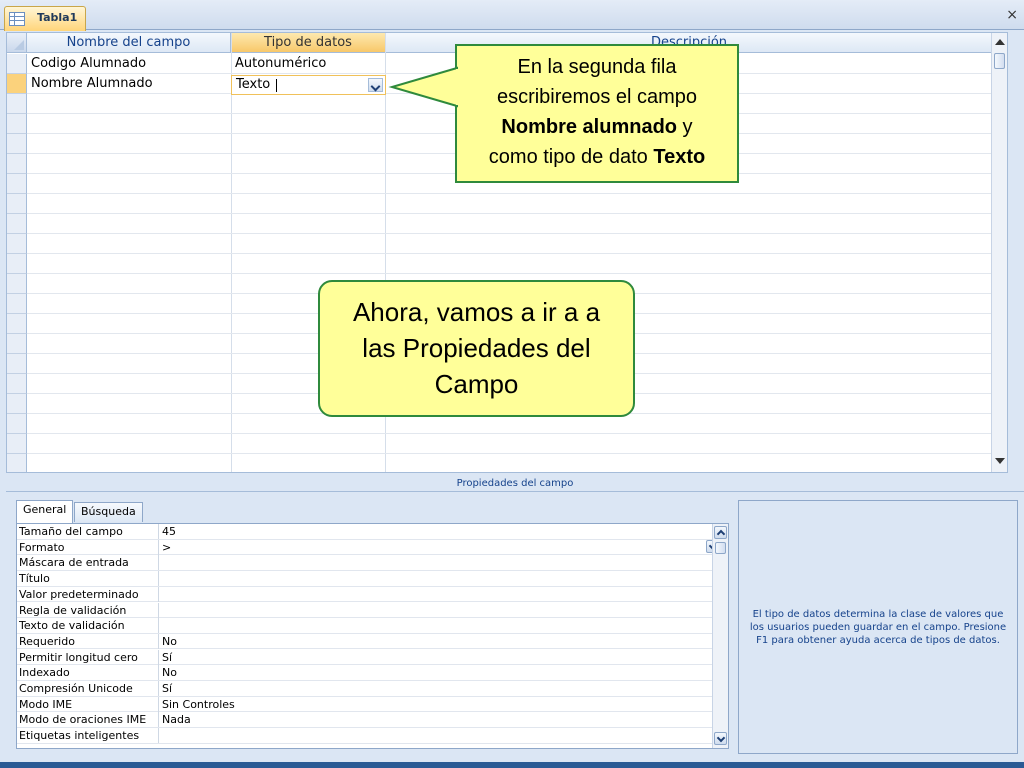 This screenshot has width=1024, height=768. Describe the element at coordinates (597, 97) in the screenshot. I see `callout-line: escribiremos el campo` at that location.